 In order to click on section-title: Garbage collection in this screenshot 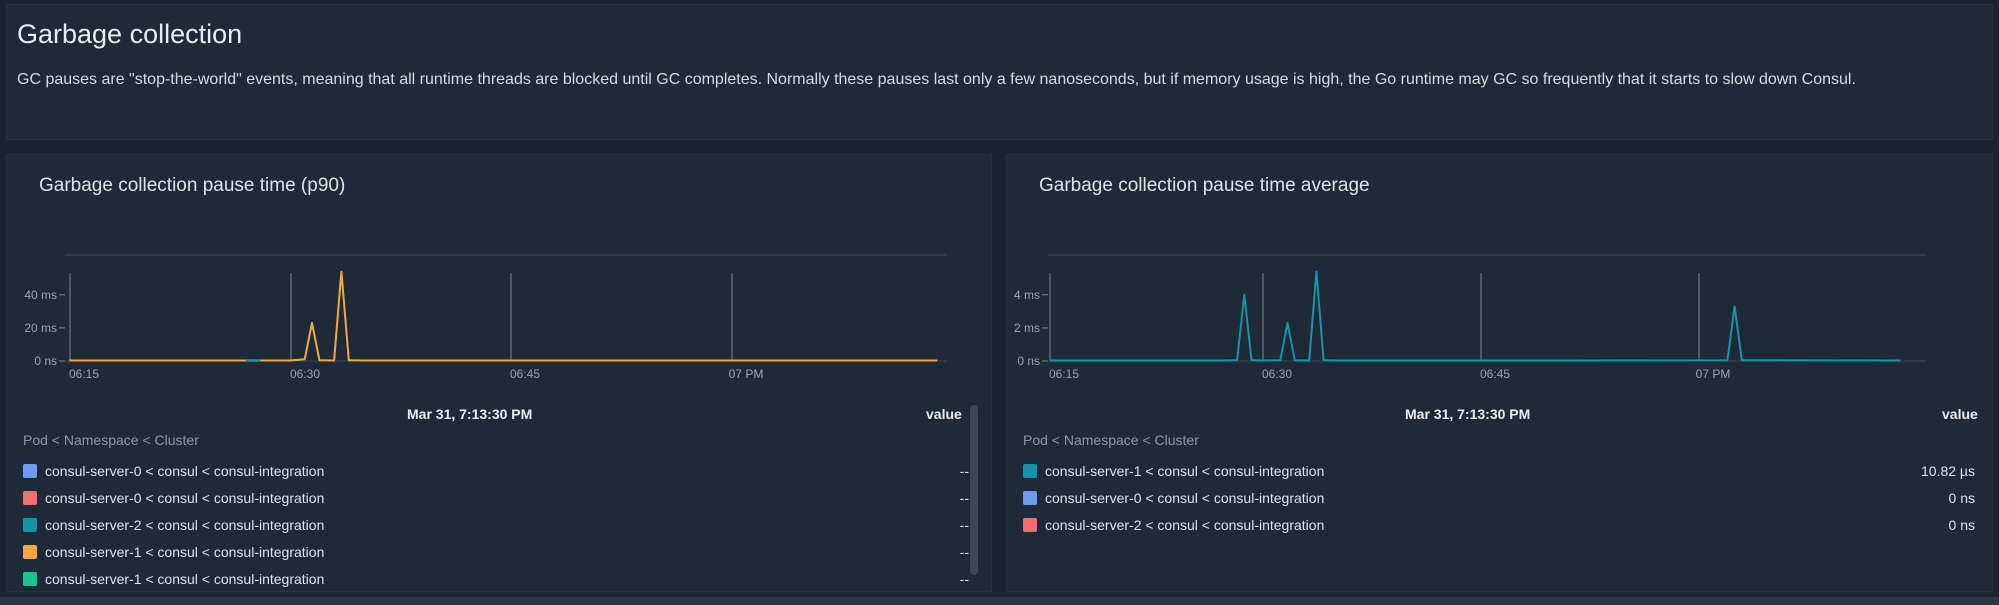, I will do `click(130, 34)`.